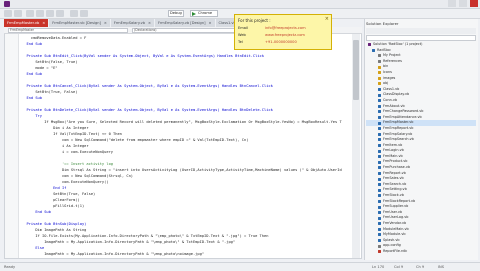 Image resolution: width=480 pixels, height=271 pixels. Describe the element at coordinates (240, 4) in the screenshot. I see `title-bar` at that location.